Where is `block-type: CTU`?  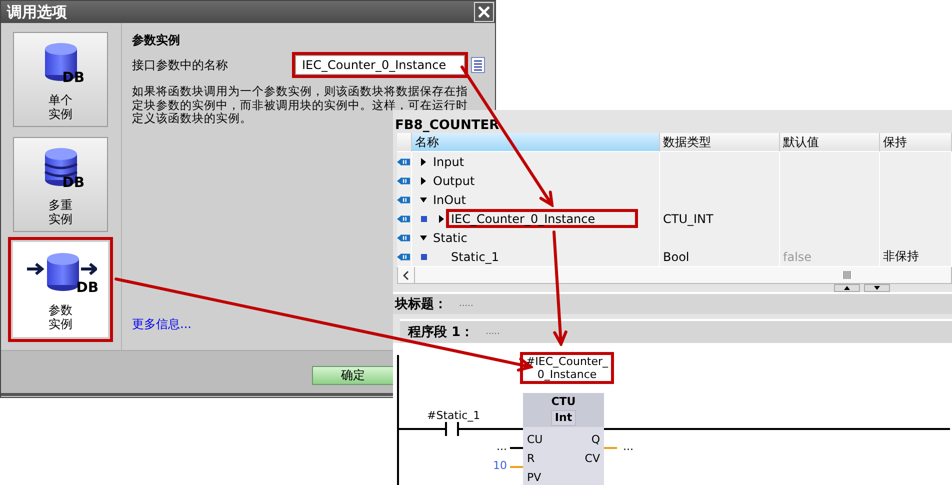 block-type: CTU is located at coordinates (563, 401).